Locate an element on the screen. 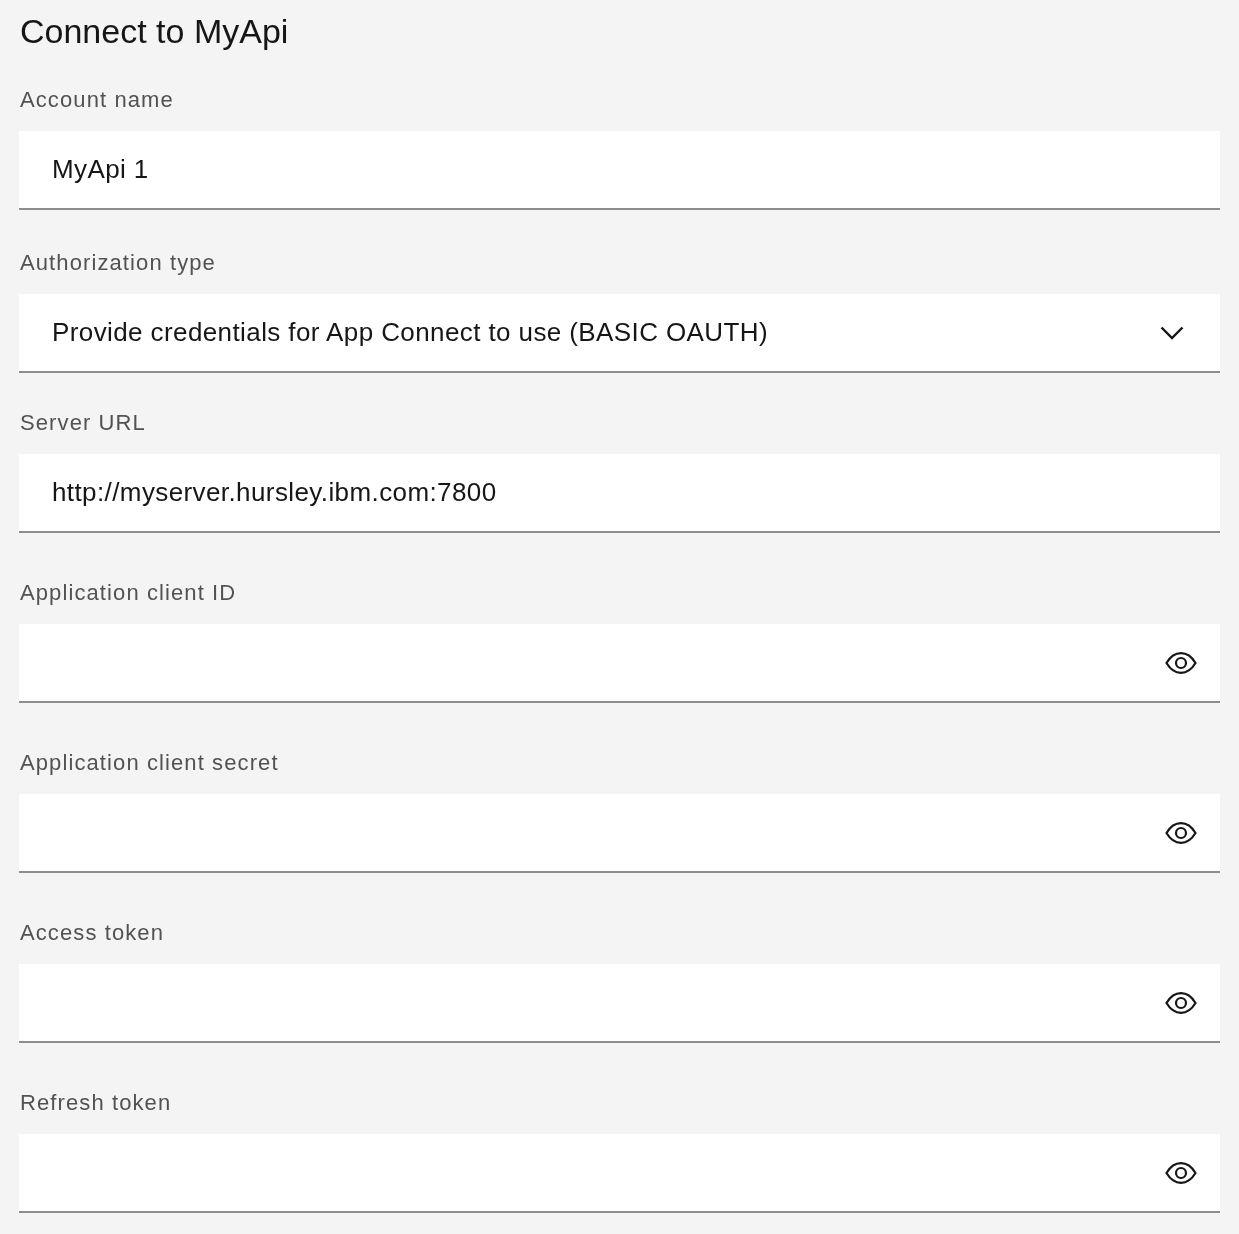  chevron-down-icon is located at coordinates (1172, 332).